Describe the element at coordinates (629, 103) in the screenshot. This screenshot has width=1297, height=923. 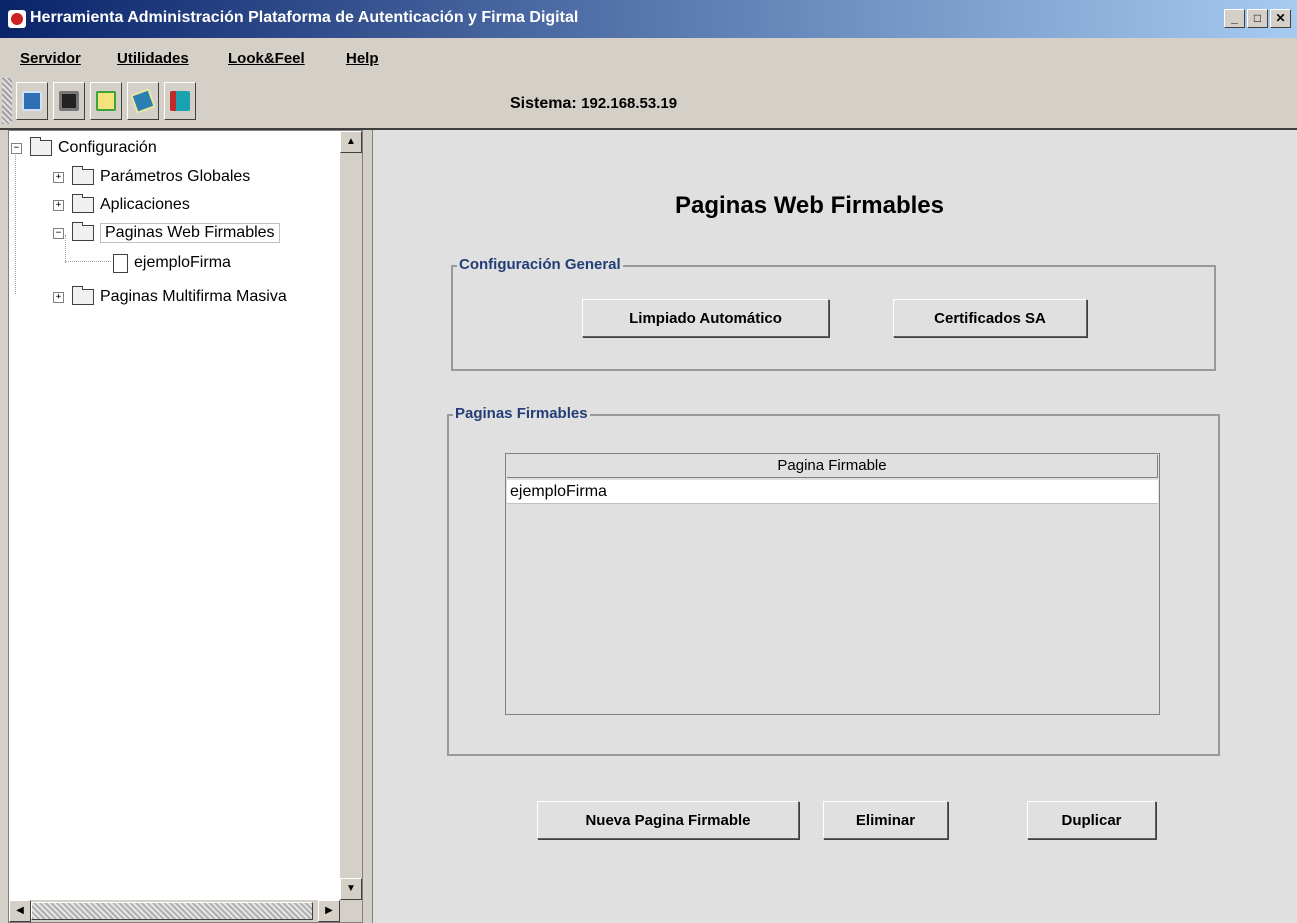
I see `sistema-ip: 192.168.53.19` at that location.